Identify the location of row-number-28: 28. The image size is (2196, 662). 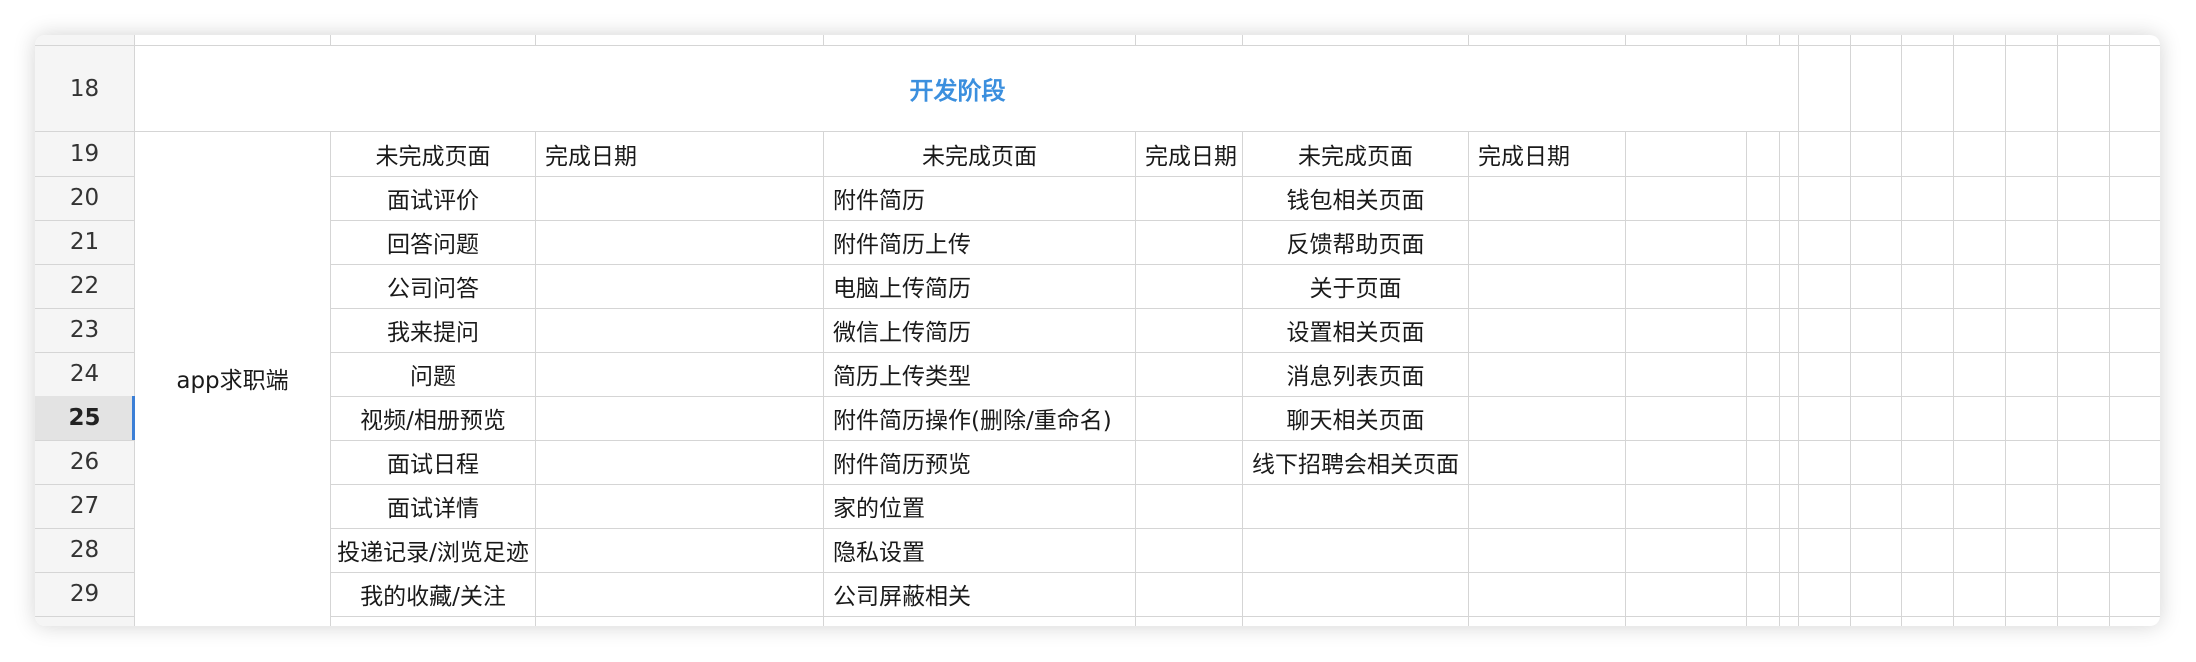
(84, 550).